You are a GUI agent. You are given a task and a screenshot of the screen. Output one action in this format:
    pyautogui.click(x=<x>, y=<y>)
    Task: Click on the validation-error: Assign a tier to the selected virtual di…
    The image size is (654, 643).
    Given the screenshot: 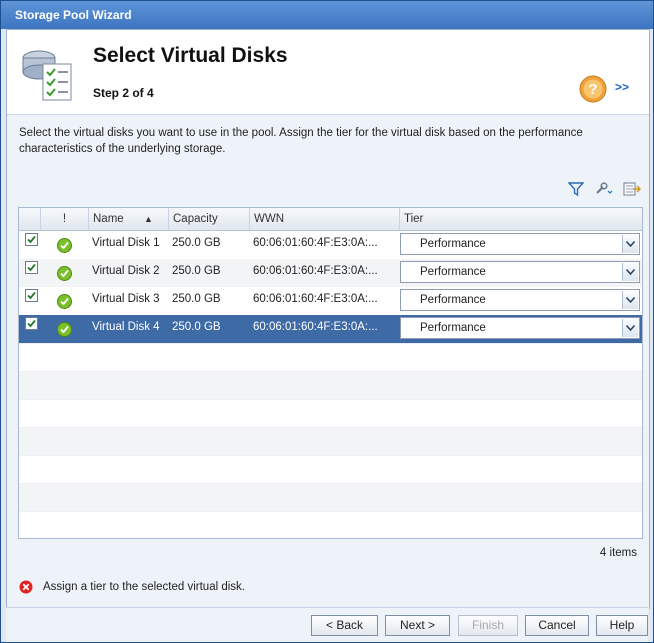 What is the action you would take?
    pyautogui.click(x=132, y=587)
    